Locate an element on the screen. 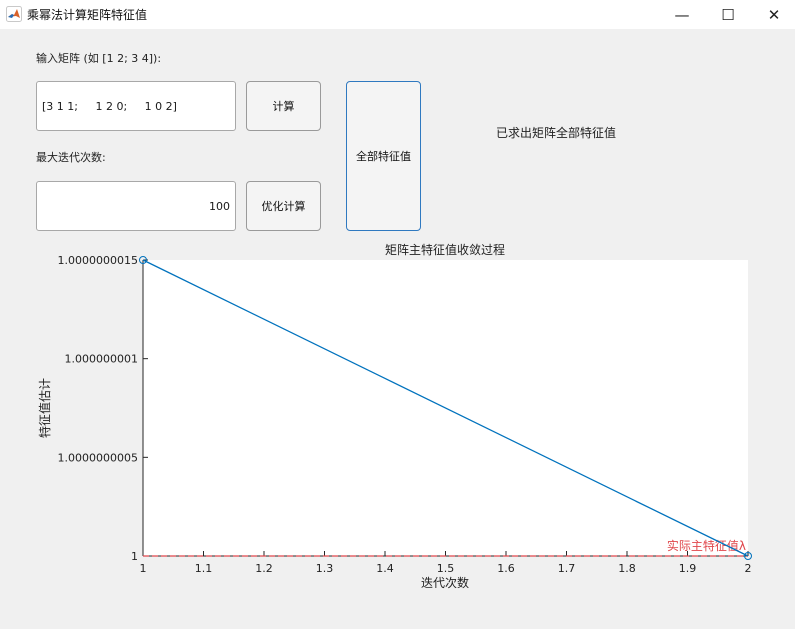  chart-title: 矩阵主特征值收敛过程 is located at coordinates (445, 249).